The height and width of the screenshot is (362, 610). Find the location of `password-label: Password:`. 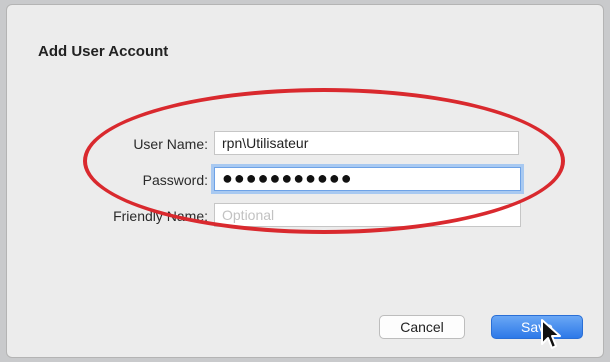

password-label: Password: is located at coordinates (175, 180).